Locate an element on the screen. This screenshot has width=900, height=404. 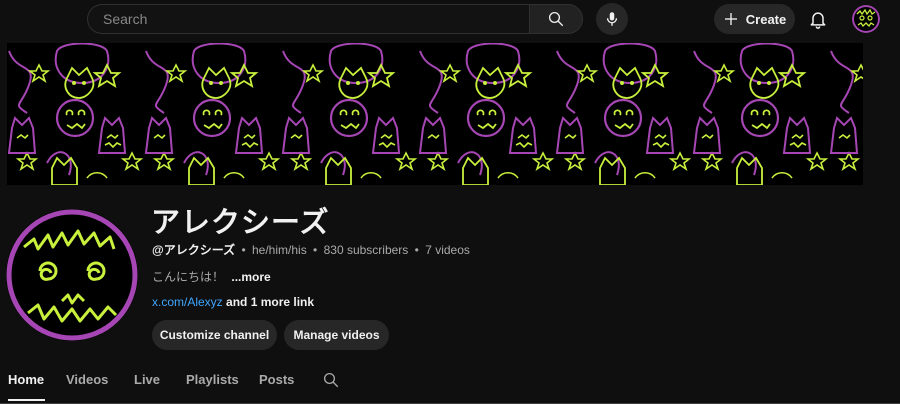
manage-videos-button: Manage videos is located at coordinates (336, 335).